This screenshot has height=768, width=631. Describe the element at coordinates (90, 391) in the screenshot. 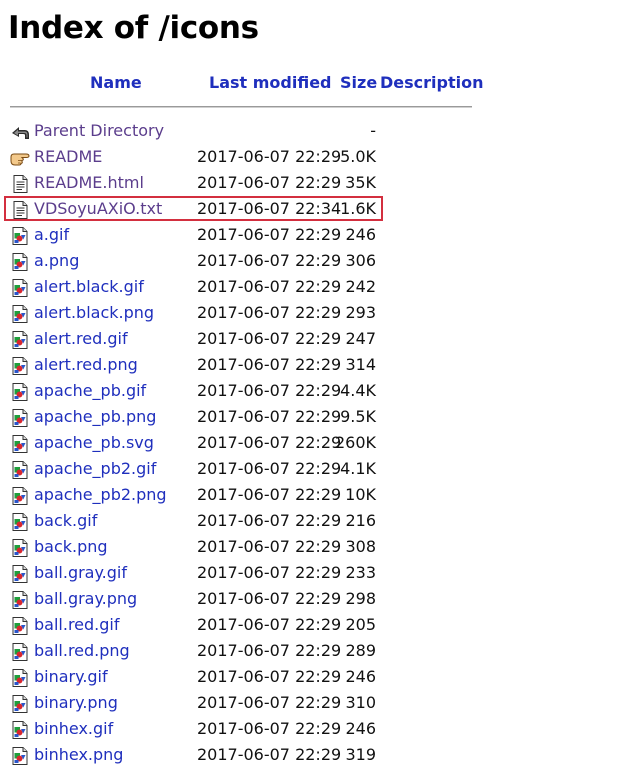

I see `file-link: apache_pb.gif` at that location.